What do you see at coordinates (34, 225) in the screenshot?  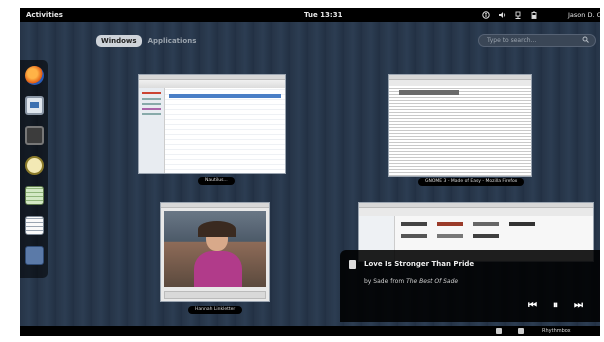 I see `document-icon` at bounding box center [34, 225].